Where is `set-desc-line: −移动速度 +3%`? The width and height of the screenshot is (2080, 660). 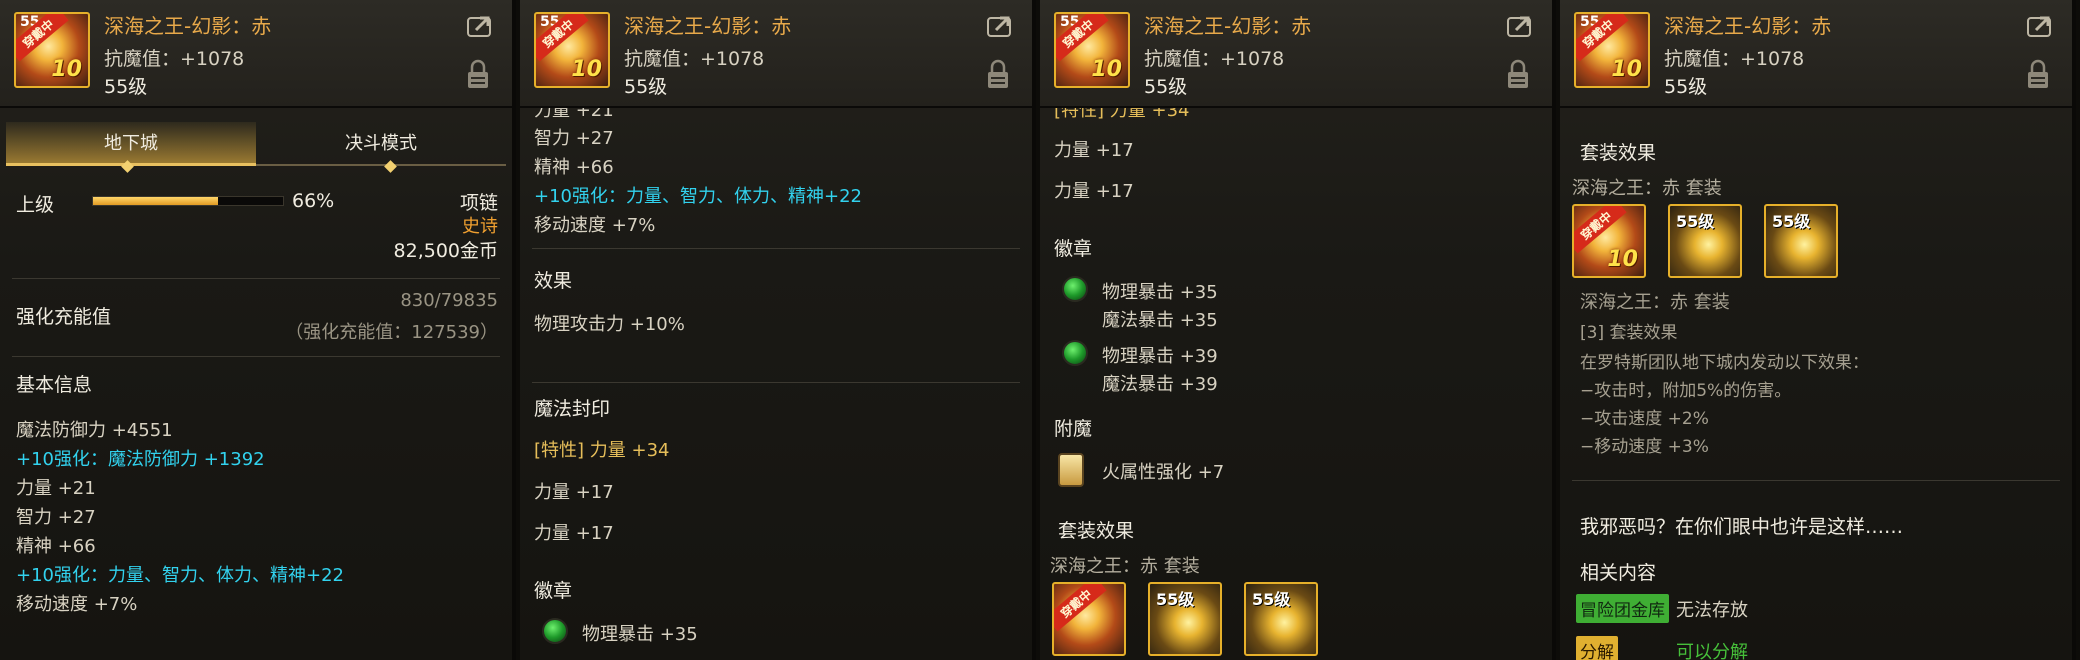
set-desc-line: −移动速度 +3% is located at coordinates (1644, 447).